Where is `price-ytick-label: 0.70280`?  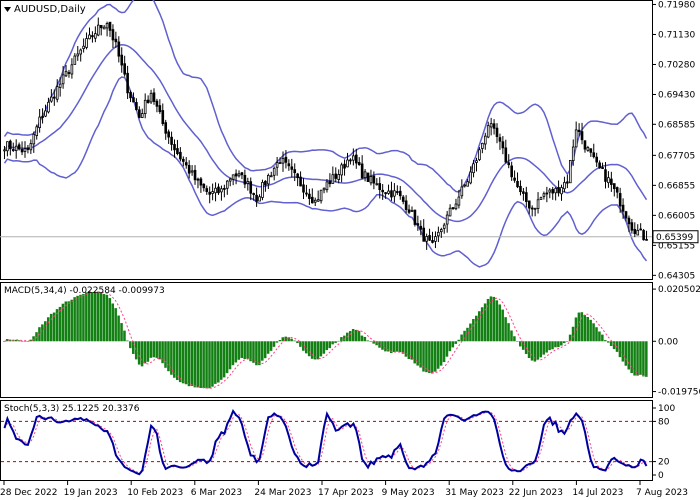 price-ytick-label: 0.70280 is located at coordinates (676, 65).